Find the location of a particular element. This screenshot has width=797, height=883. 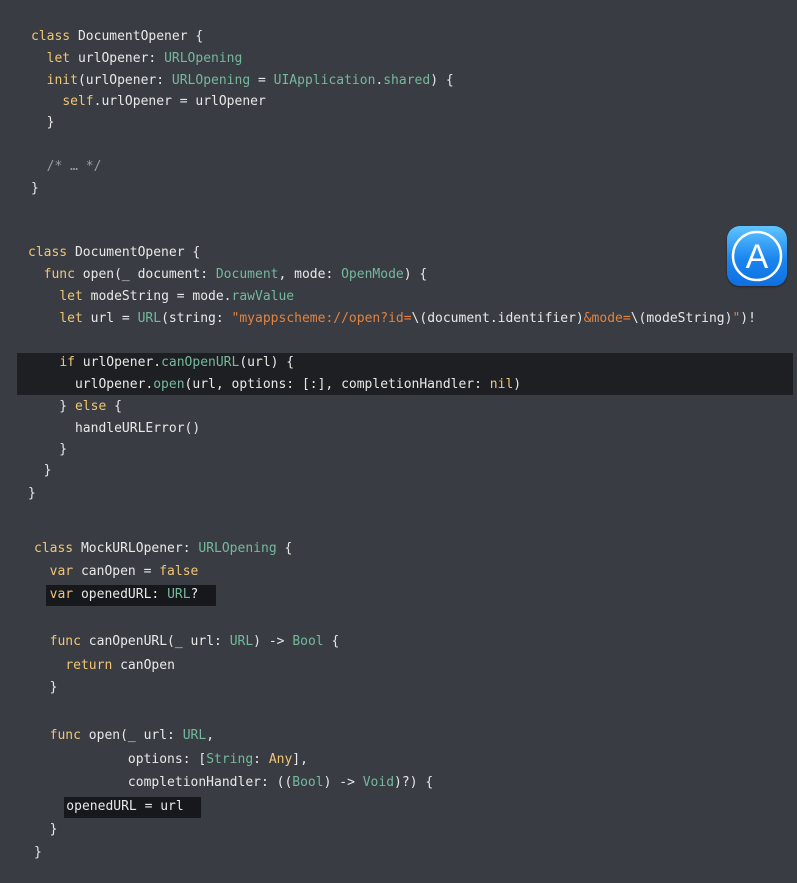

code-token: (url, options: [:], completionHandler: is located at coordinates (337, 384).